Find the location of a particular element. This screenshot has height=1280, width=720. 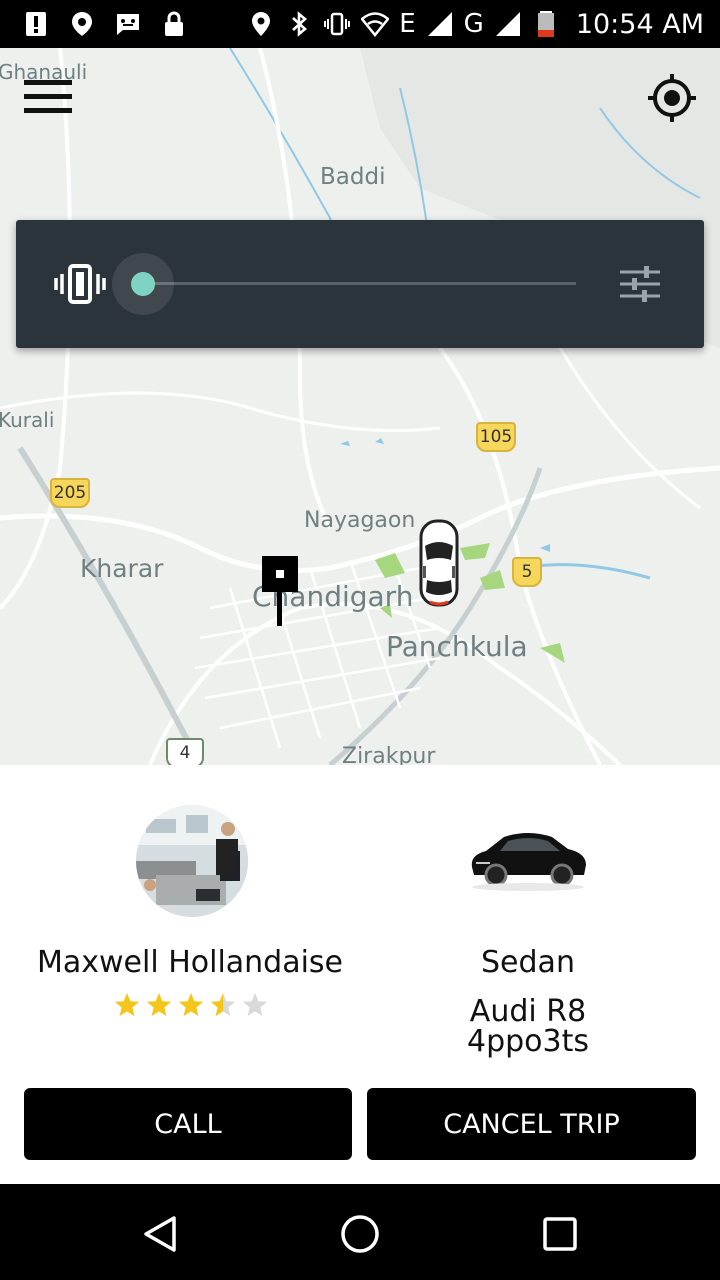

pickup-pin-icon is located at coordinates (280, 591).